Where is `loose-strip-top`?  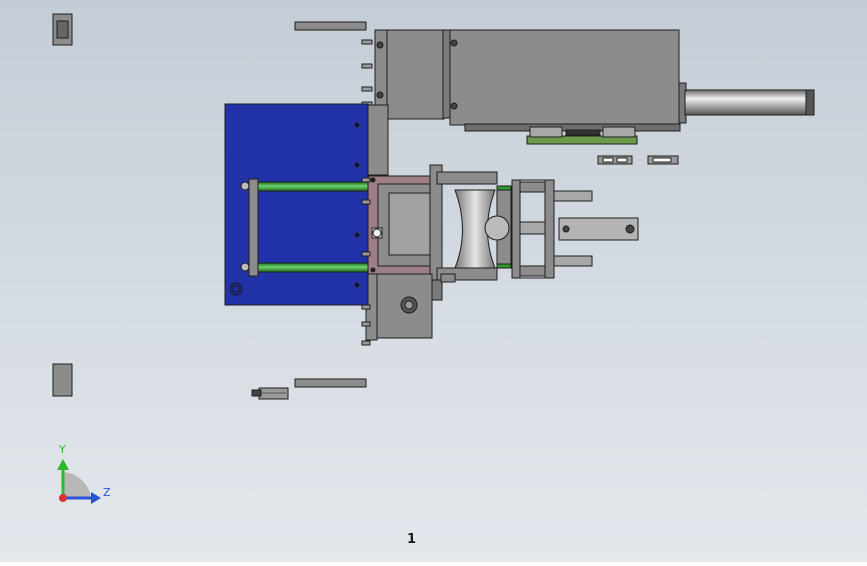
loose-strip-top is located at coordinates (330, 26).